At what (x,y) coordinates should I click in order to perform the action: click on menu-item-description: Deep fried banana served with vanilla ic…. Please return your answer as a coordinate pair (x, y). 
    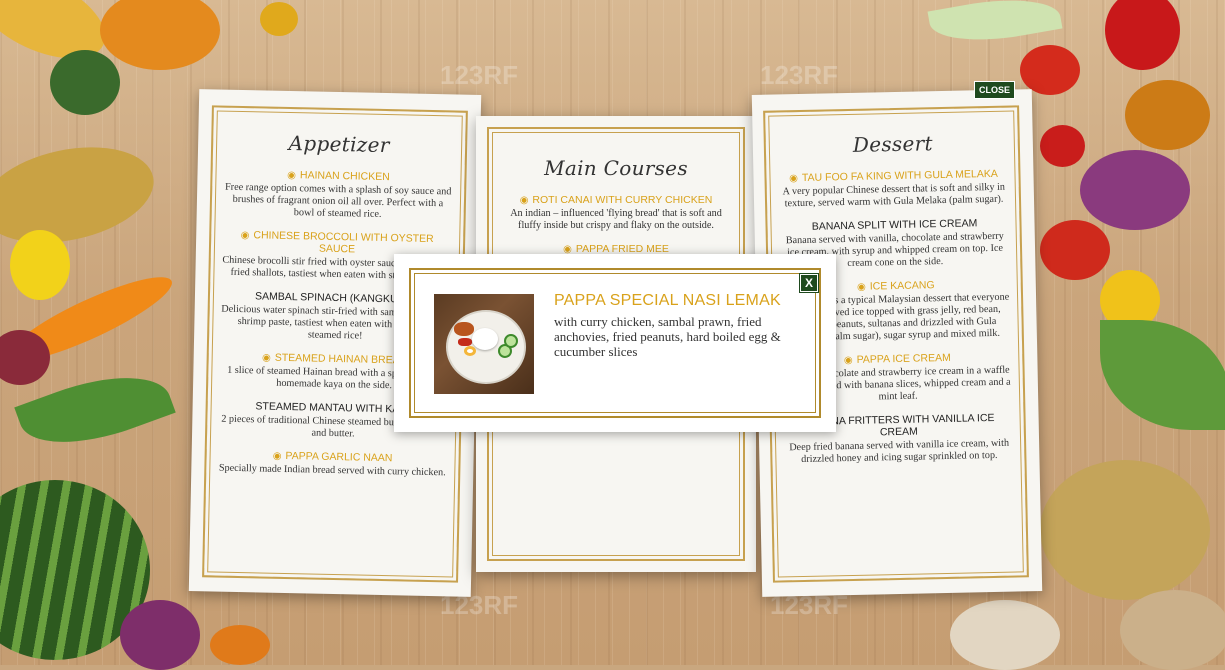
    Looking at the image, I should click on (899, 451).